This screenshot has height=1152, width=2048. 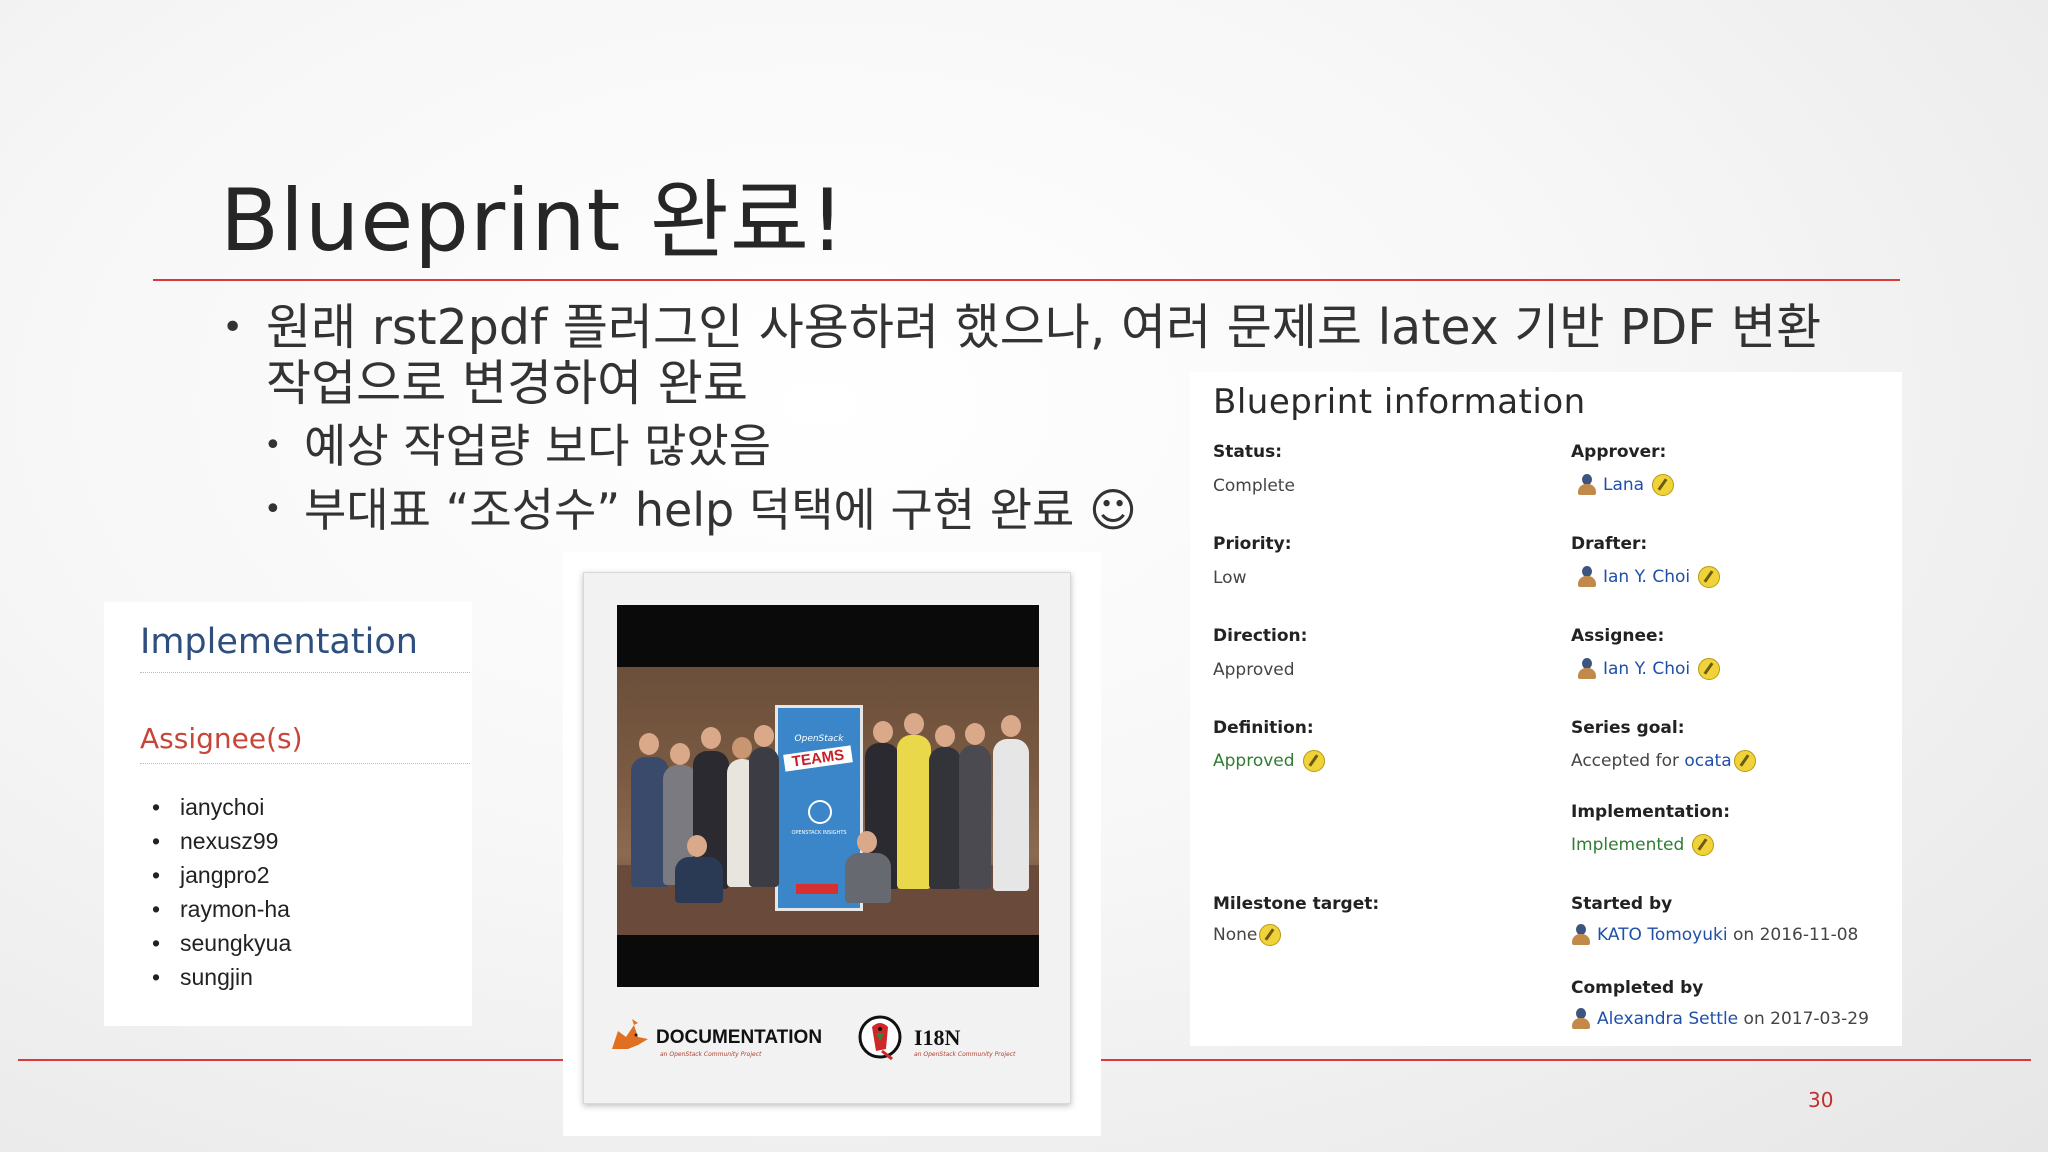 I want to click on banner-top: OpenStack, so click(x=819, y=739).